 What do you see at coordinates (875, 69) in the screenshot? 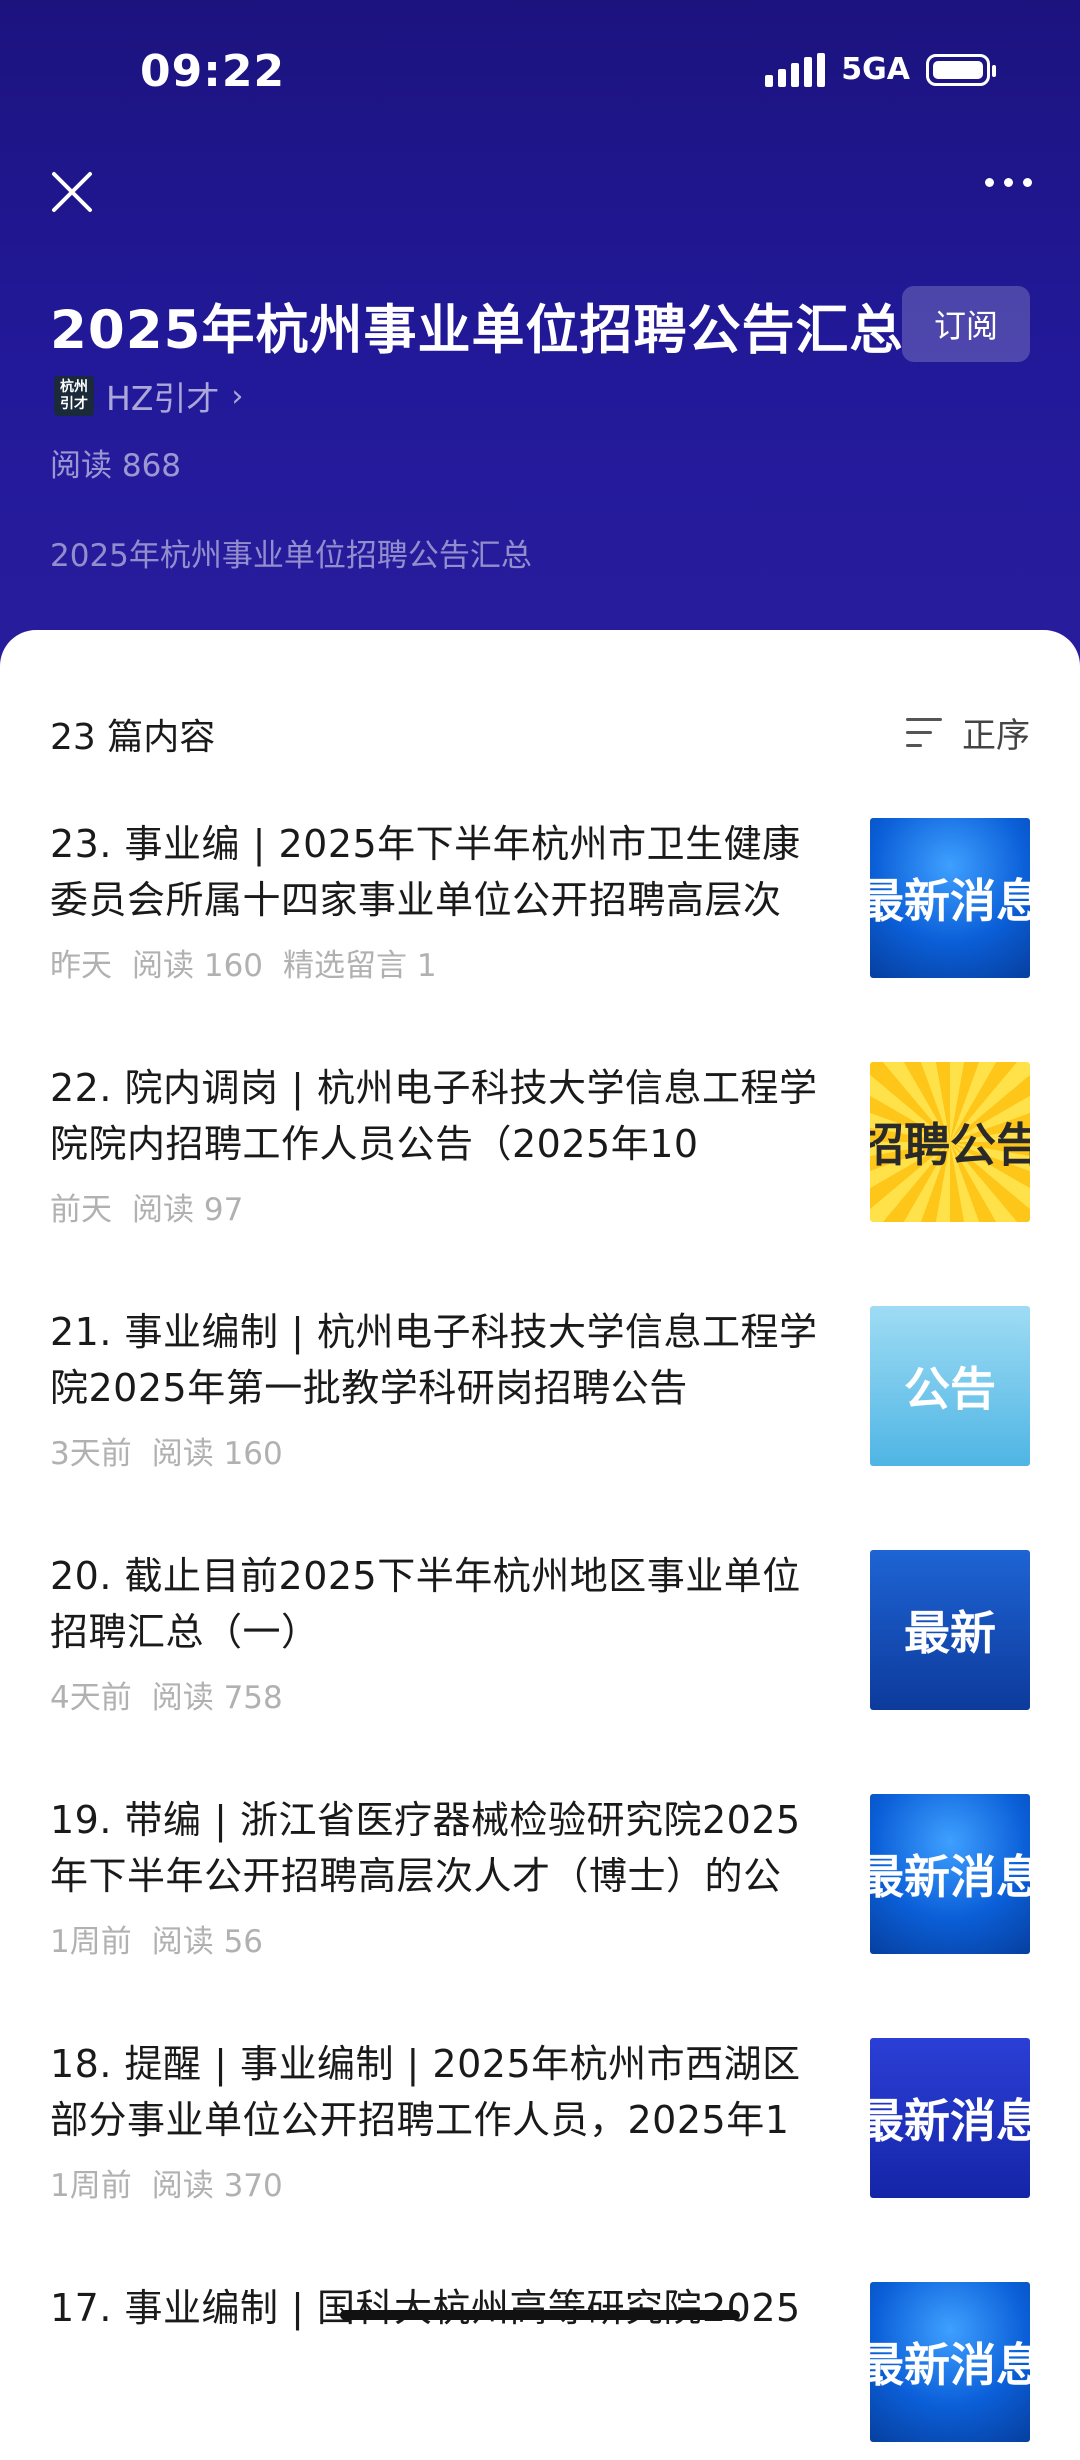
I see `network-label: 5GA` at bounding box center [875, 69].